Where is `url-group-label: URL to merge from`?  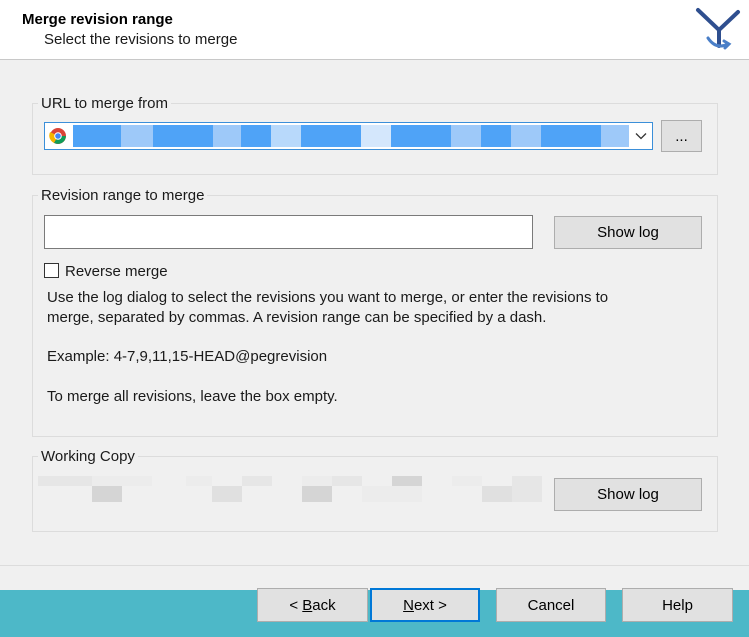
url-group-label: URL to merge from is located at coordinates (104, 103).